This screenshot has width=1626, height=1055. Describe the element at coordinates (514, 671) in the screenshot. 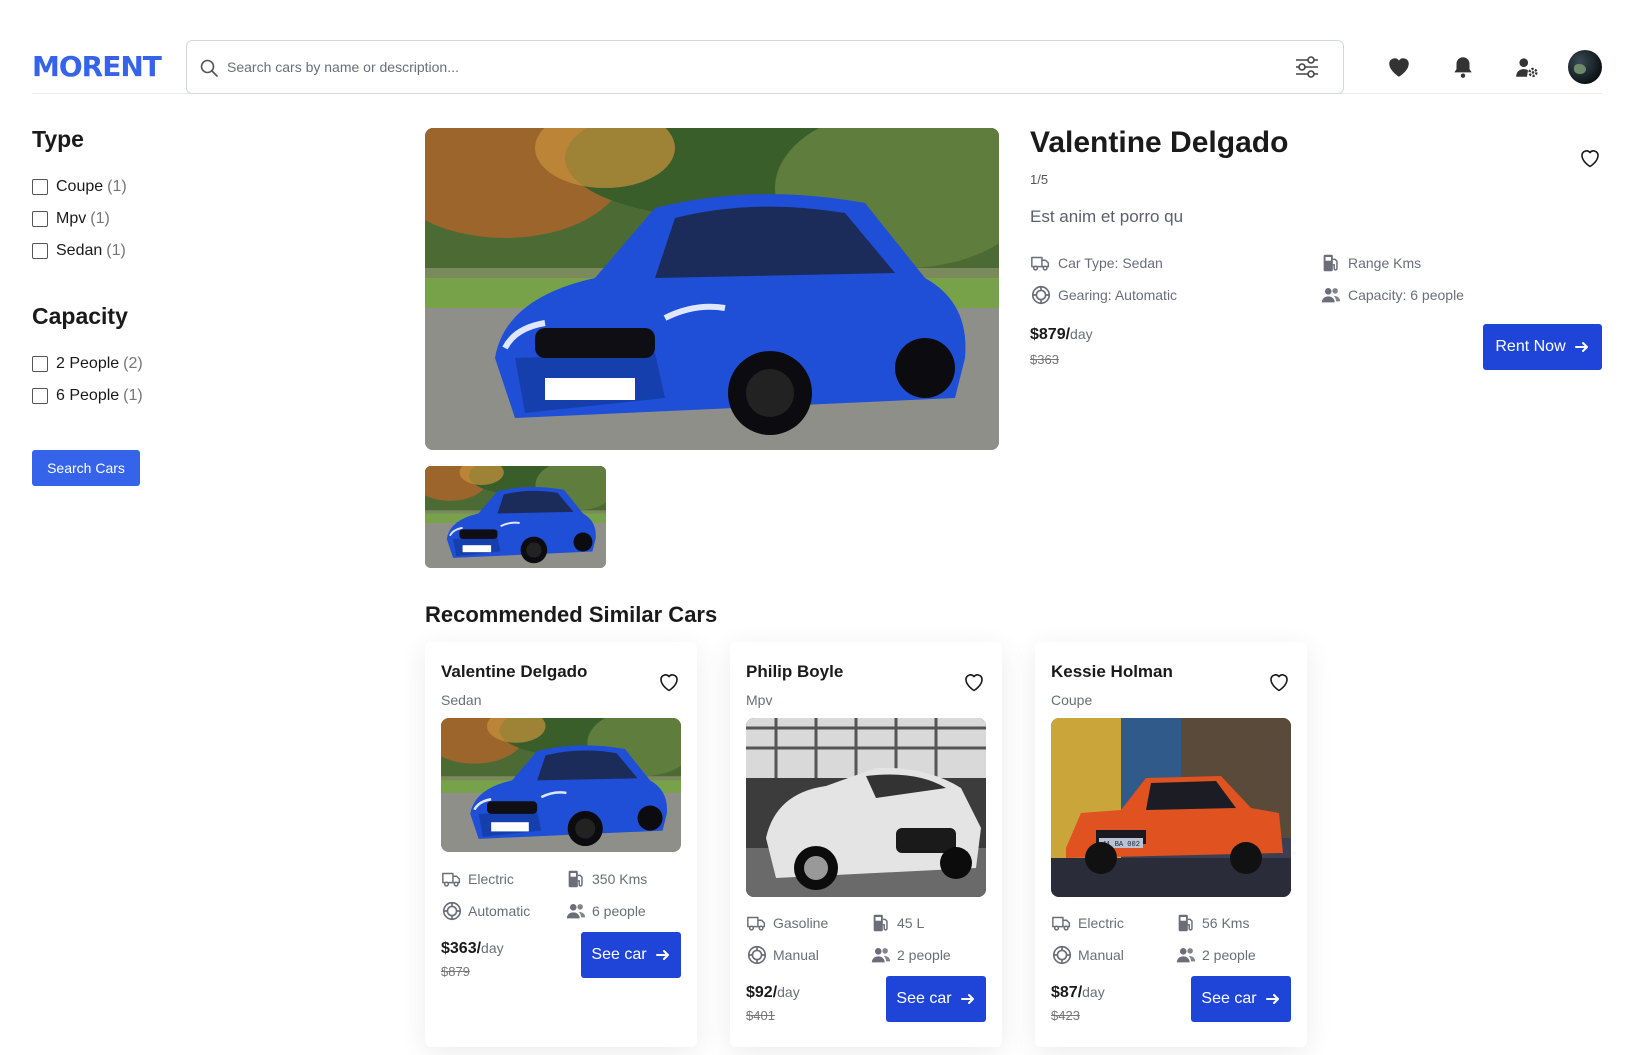

I see `card-title: Valentine Delgado` at that location.